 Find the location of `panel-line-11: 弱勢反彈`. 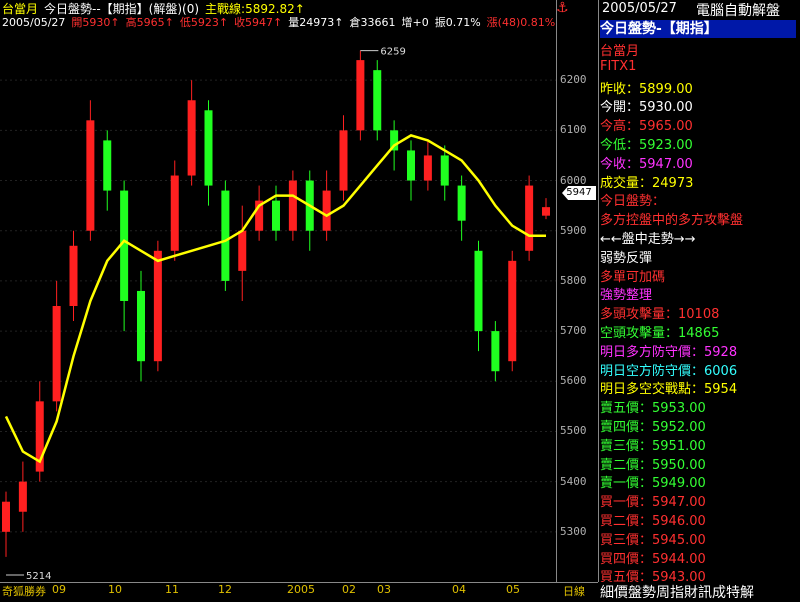

panel-line-11: 弱勢反彈 is located at coordinates (626, 258).